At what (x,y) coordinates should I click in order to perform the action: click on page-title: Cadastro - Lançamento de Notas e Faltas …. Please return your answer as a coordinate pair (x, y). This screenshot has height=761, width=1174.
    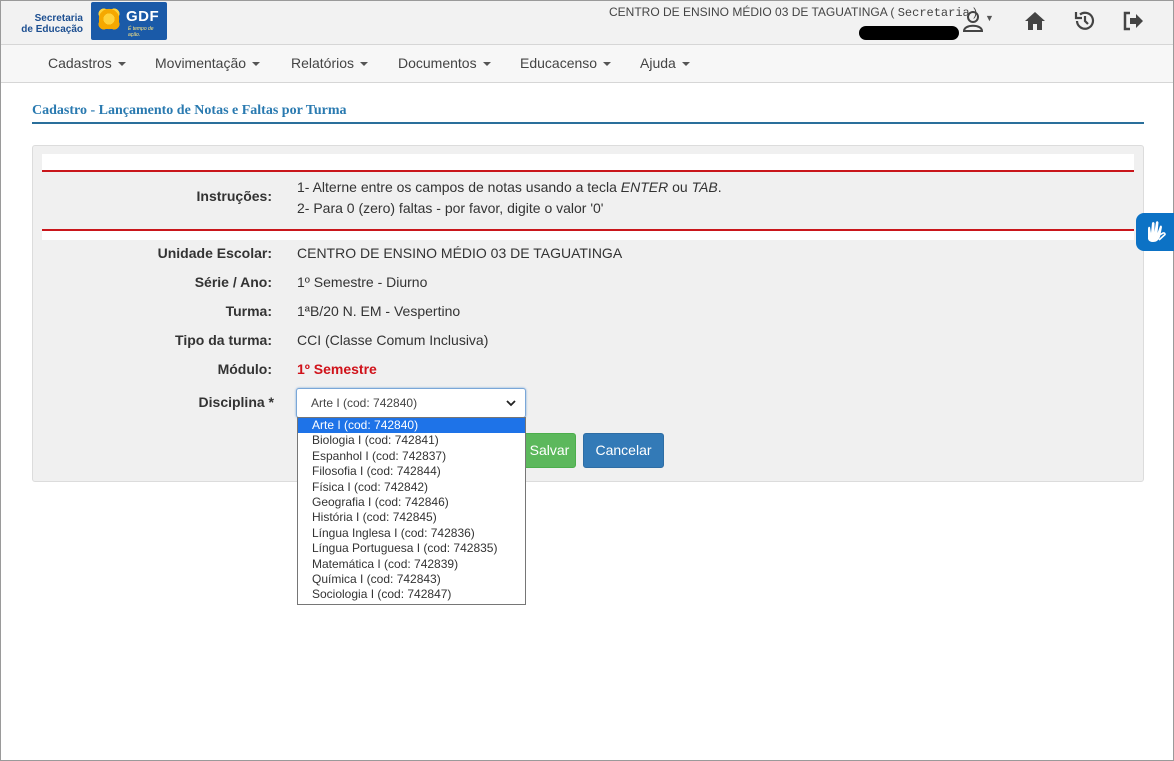
    Looking at the image, I should click on (189, 110).